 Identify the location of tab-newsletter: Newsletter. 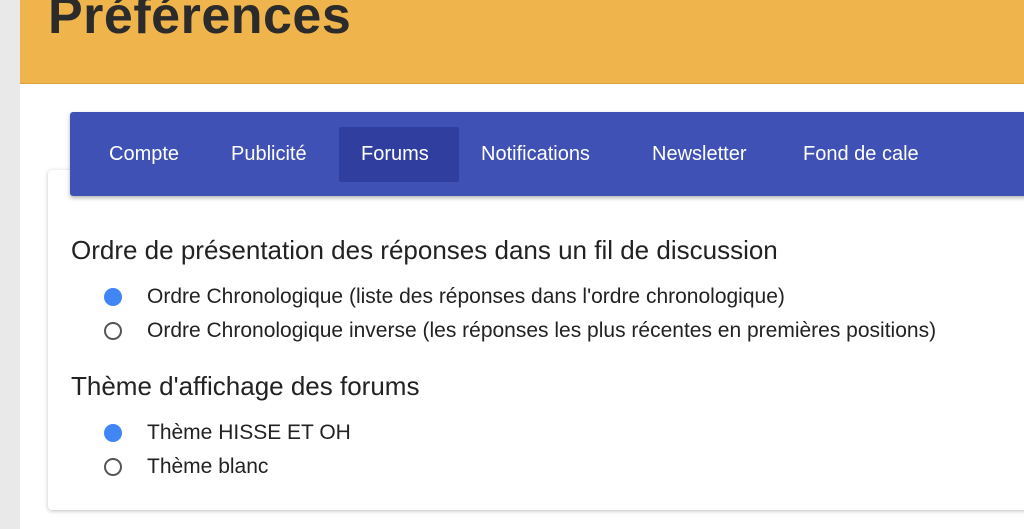
(699, 154).